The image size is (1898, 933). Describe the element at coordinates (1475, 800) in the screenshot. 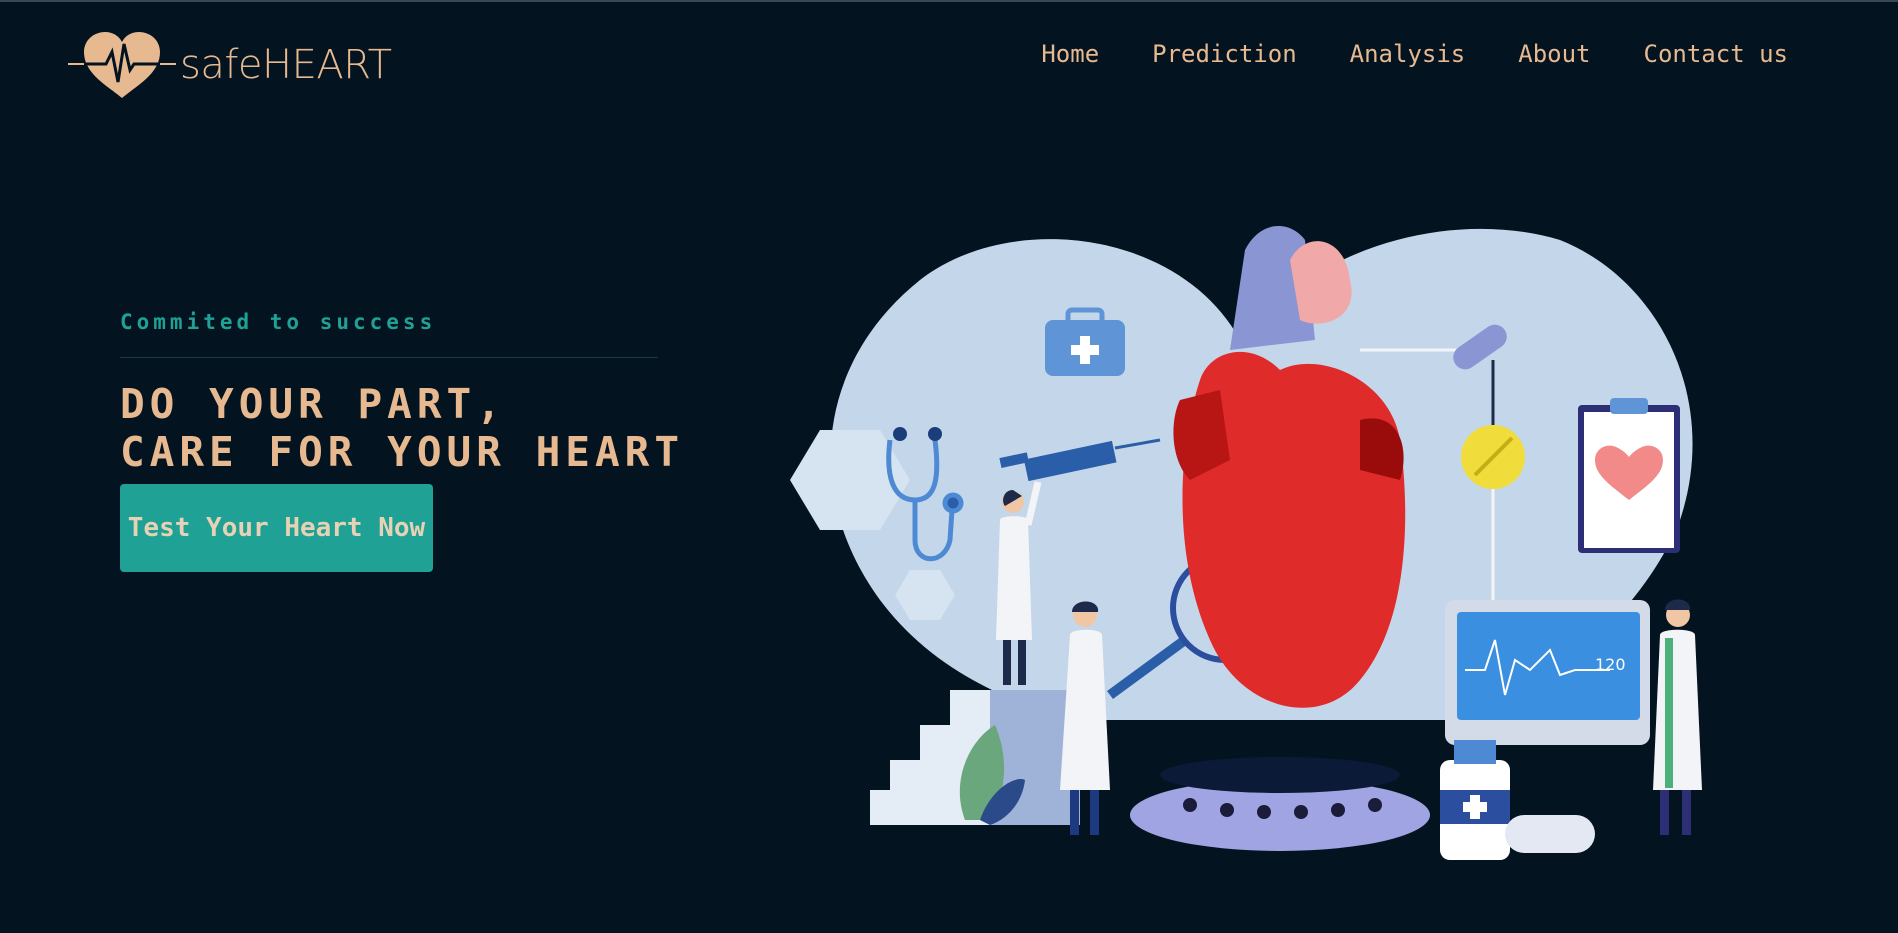

I see `medicine-bottle-icon` at that location.